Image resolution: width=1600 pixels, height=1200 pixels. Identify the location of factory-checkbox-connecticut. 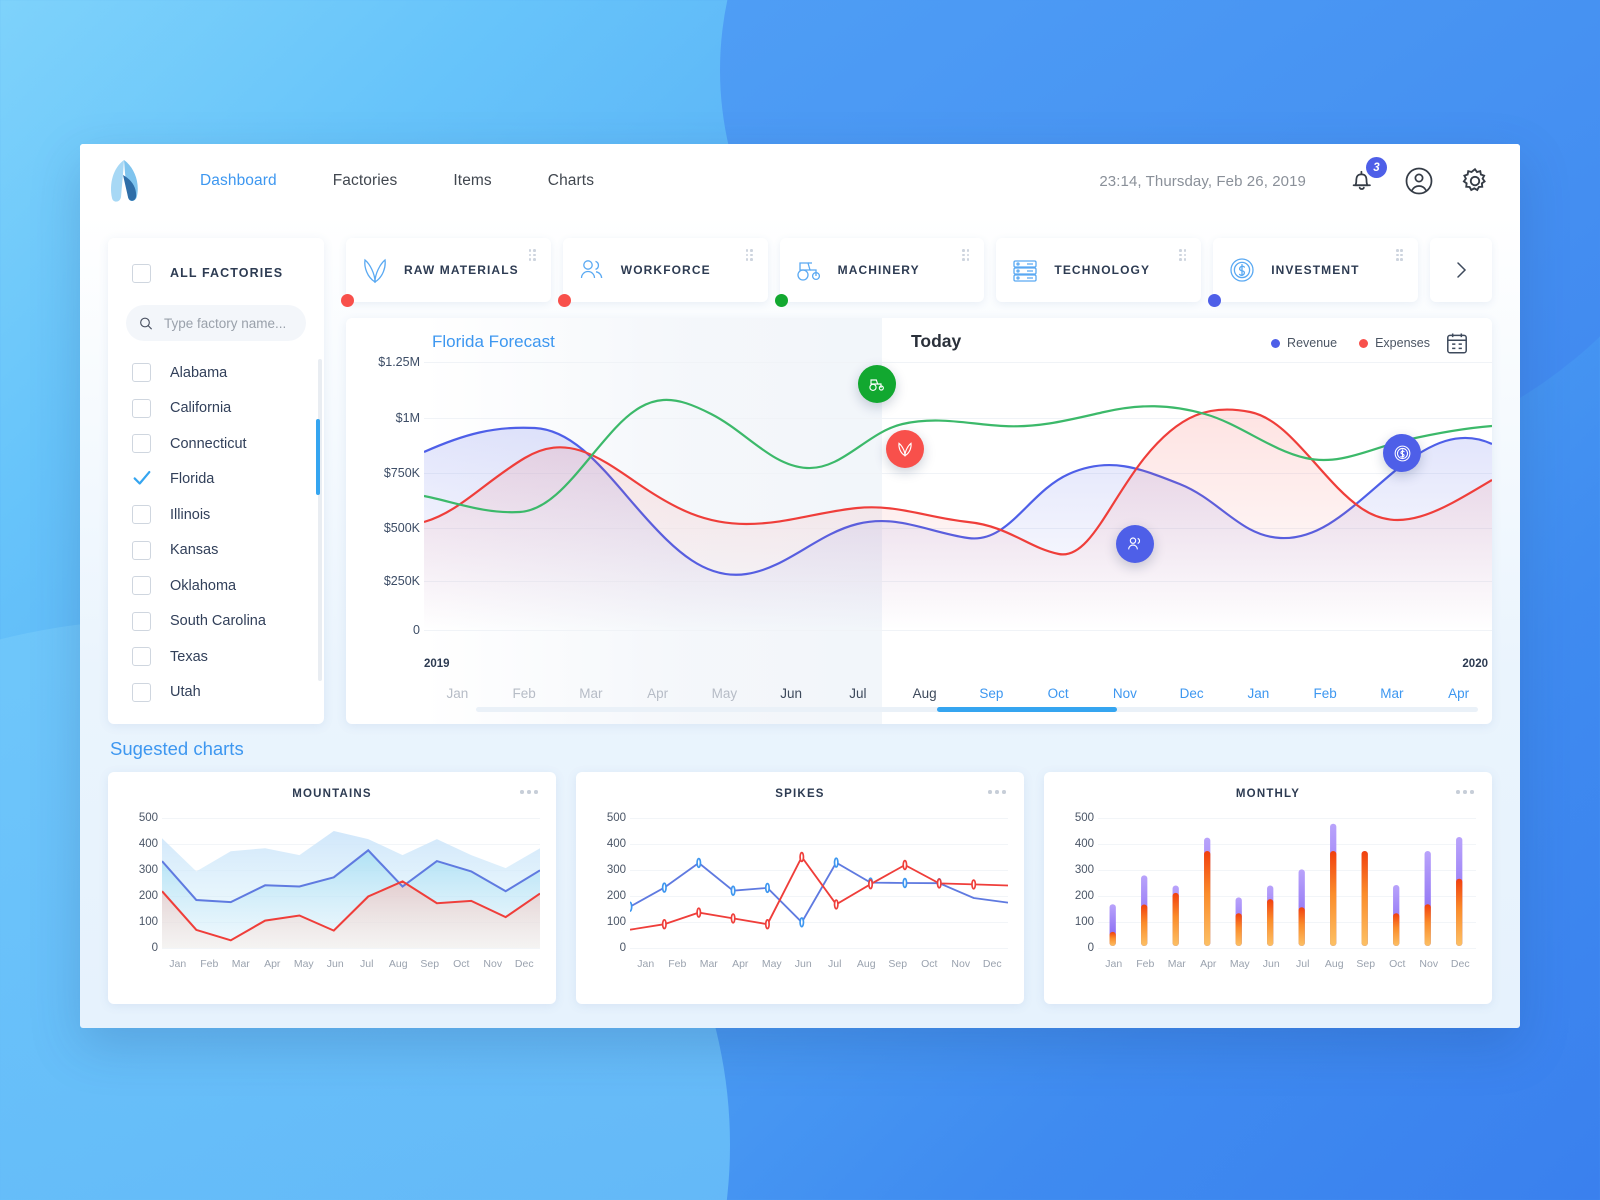
(141, 444).